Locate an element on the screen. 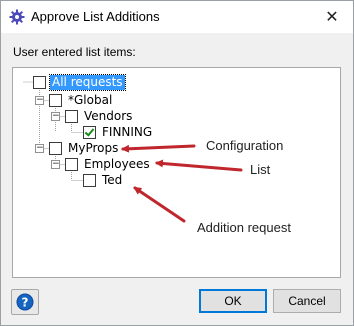 The image size is (354, 326). annotation-configuration: Configuration is located at coordinates (245, 145).